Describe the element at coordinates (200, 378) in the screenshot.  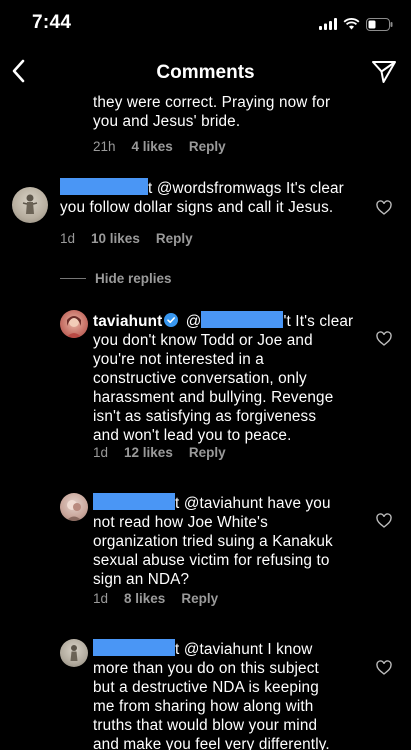
I see `comment-line: constructive conversation, only` at that location.